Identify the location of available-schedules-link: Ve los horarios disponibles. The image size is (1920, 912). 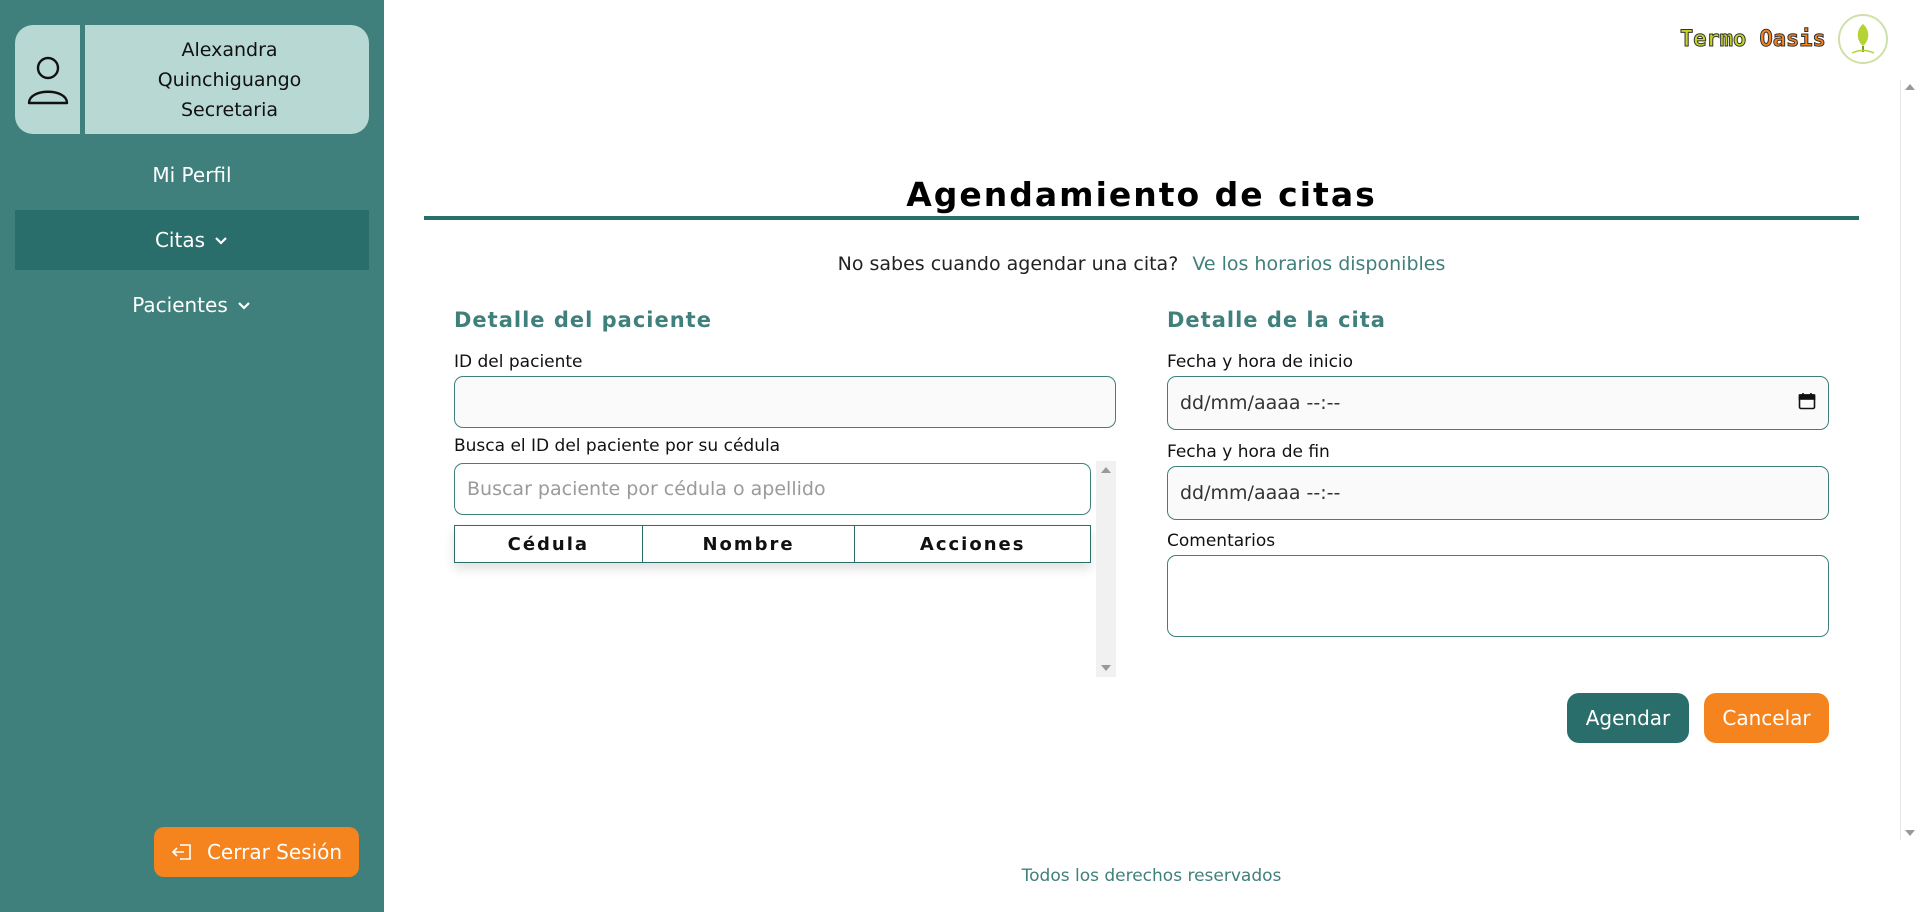
(1318, 264).